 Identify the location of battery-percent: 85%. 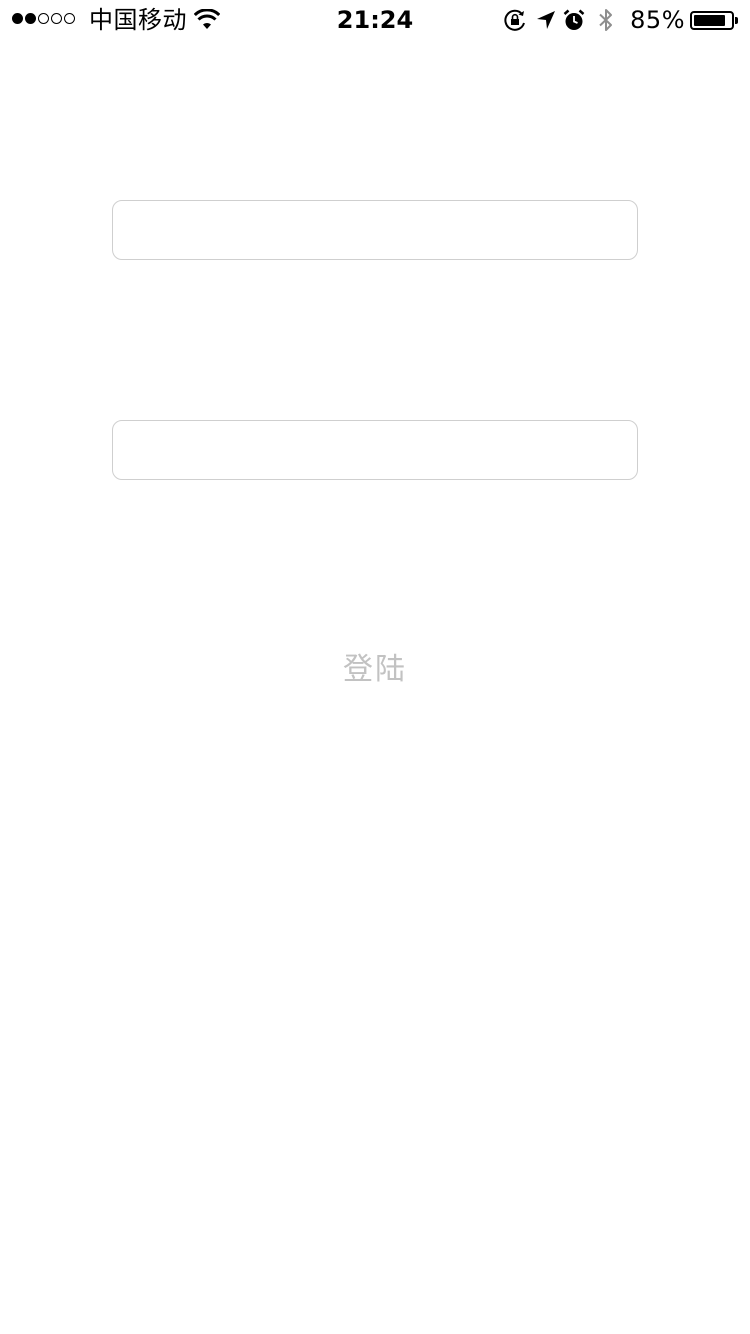
(657, 20).